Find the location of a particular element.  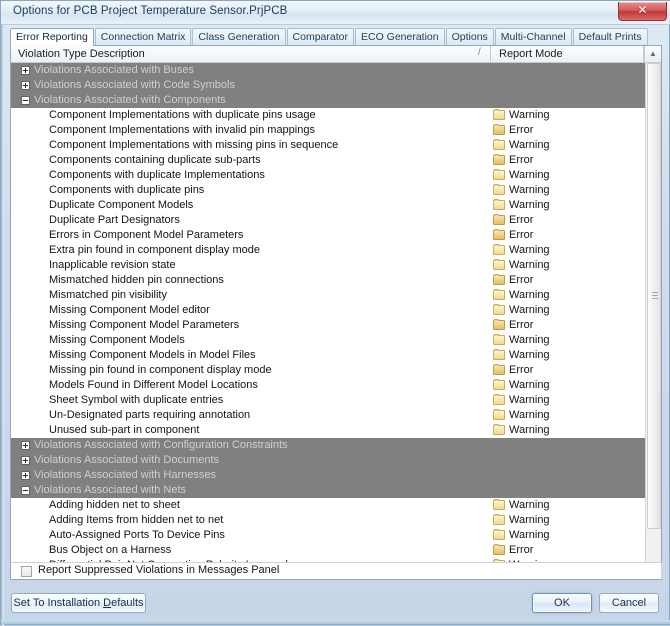

ok-button: OK is located at coordinates (562, 603).